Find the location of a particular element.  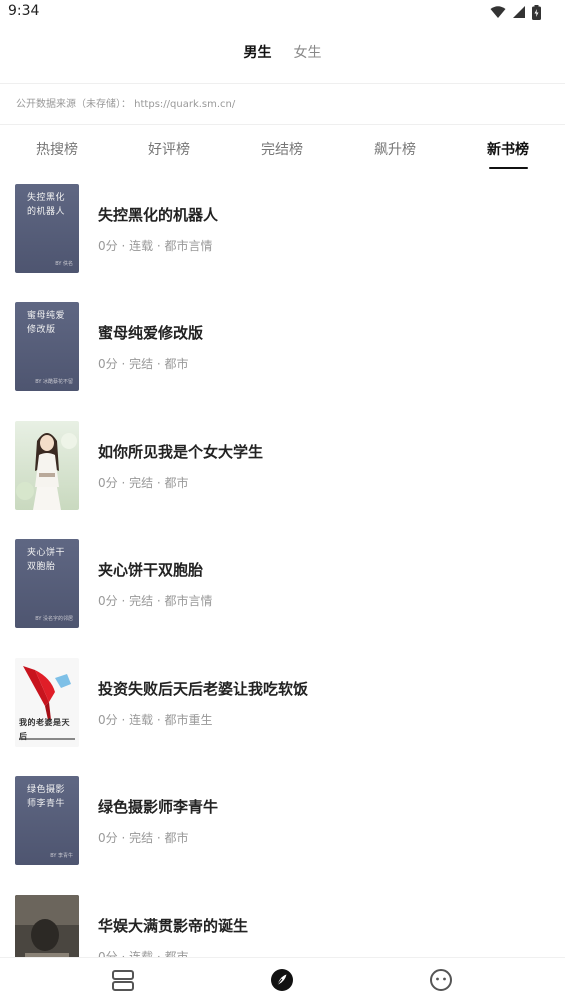

signal-icon is located at coordinates (519, 12).